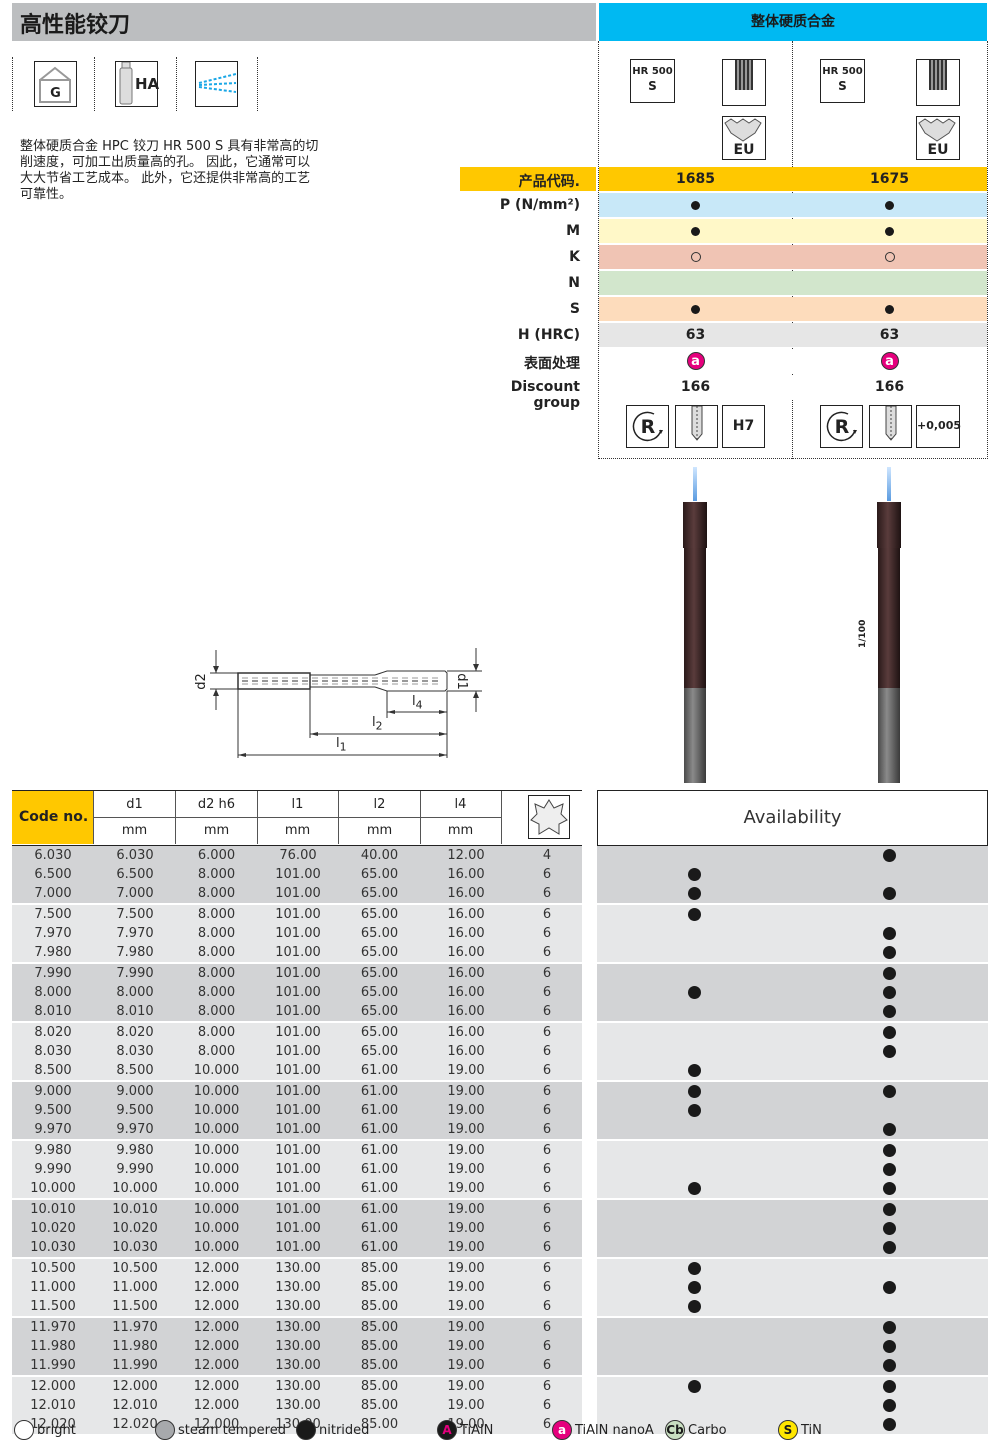 The height and width of the screenshot is (1455, 1000). I want to click on table-row: 12.010 12.010 12.000 130.00 85.00 19.00 6, so click(297, 1405).